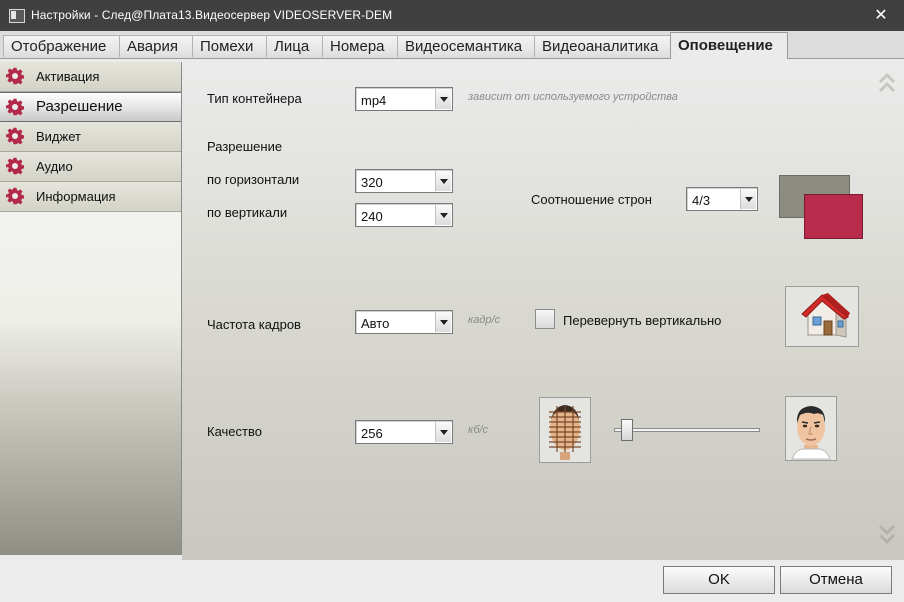  Describe the element at coordinates (719, 580) in the screenshot. I see `ok-button: OK` at that location.